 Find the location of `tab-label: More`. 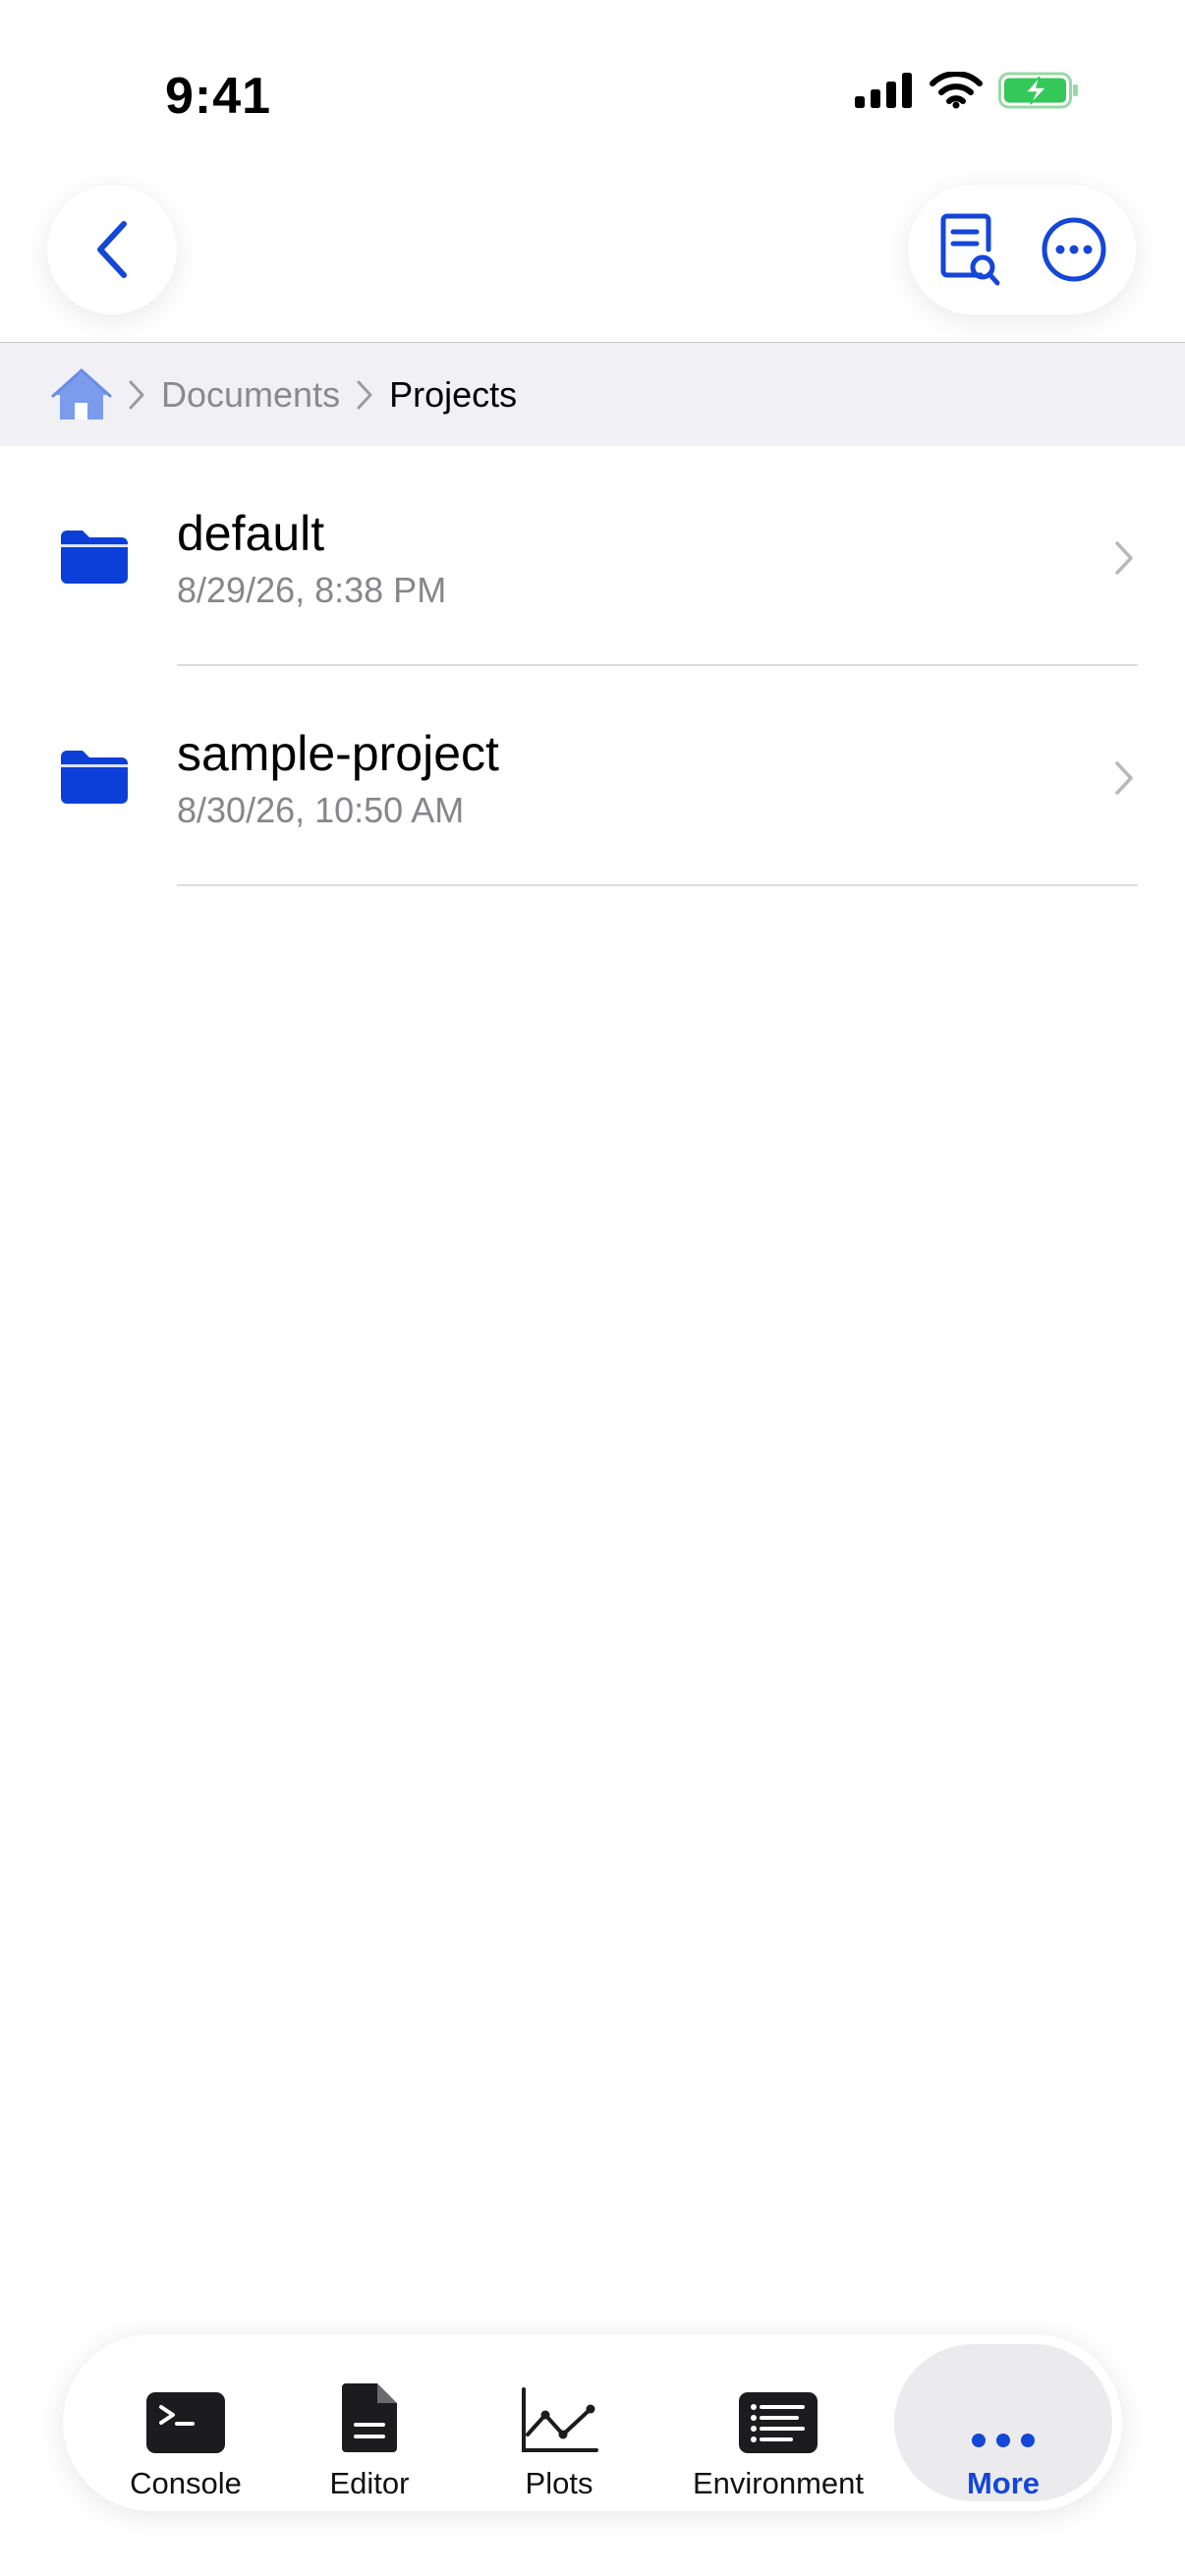

tab-label: More is located at coordinates (1004, 2483).